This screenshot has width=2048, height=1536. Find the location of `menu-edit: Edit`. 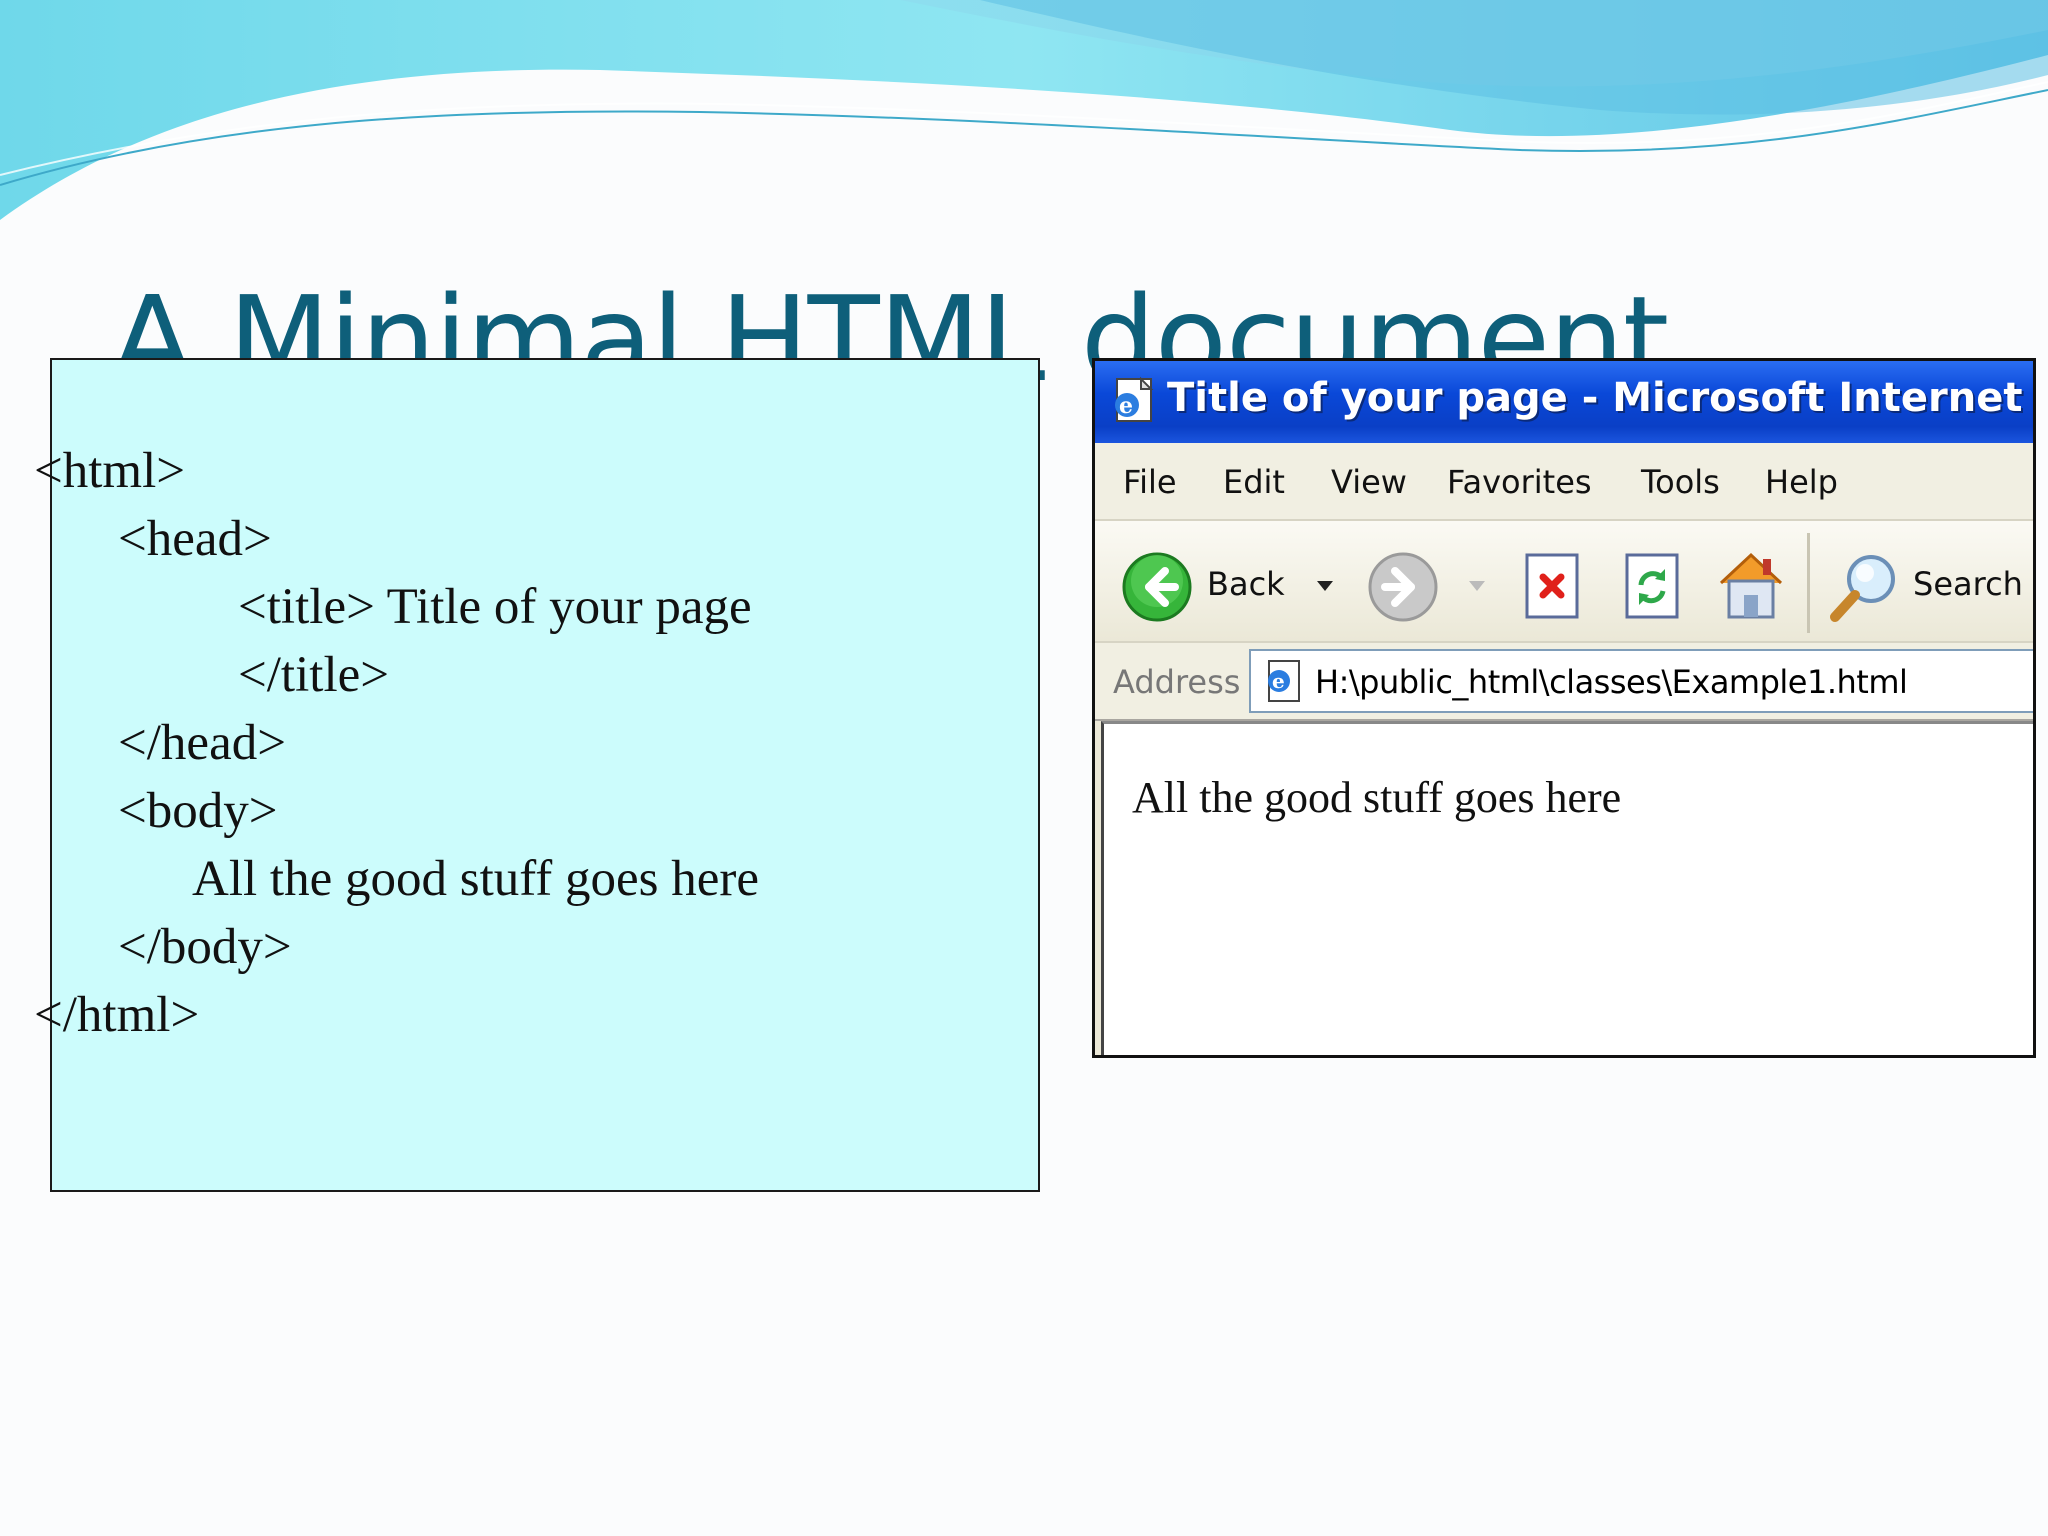

menu-edit: Edit is located at coordinates (1254, 482).